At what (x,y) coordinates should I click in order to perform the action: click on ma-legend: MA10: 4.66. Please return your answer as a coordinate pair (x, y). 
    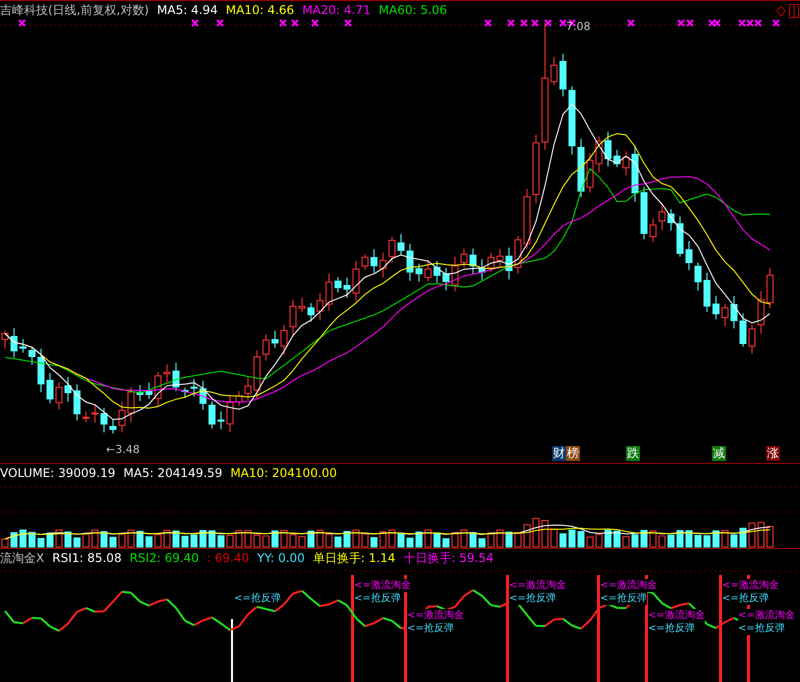
    Looking at the image, I should click on (260, 10).